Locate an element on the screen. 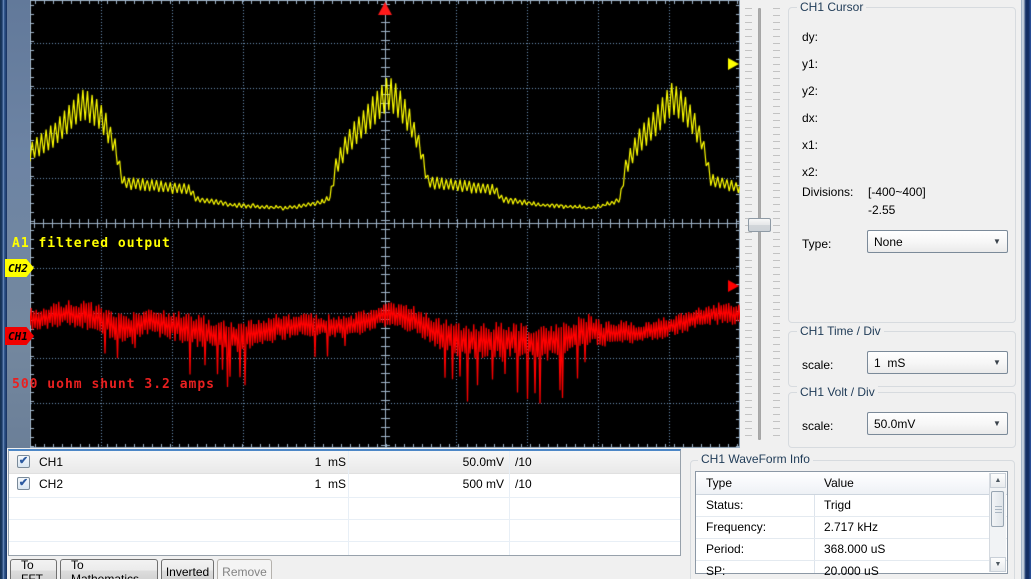 Image resolution: width=1031 pixels, height=579 pixels. scrollbar-thumb is located at coordinates (997, 509).